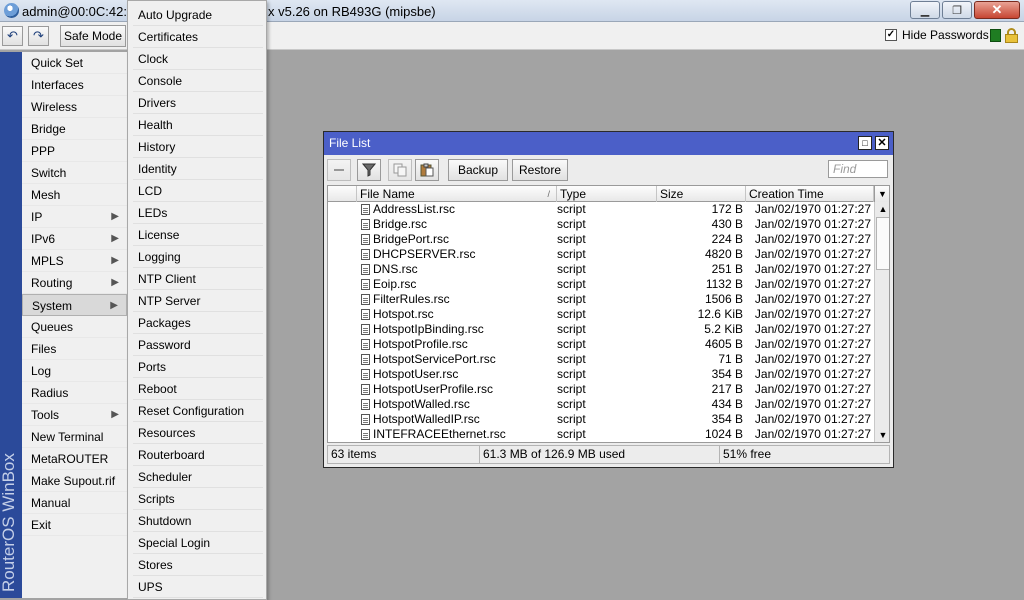 The height and width of the screenshot is (600, 1024). Describe the element at coordinates (74, 217) in the screenshot. I see `menu-item-ip: IP ▶` at that location.